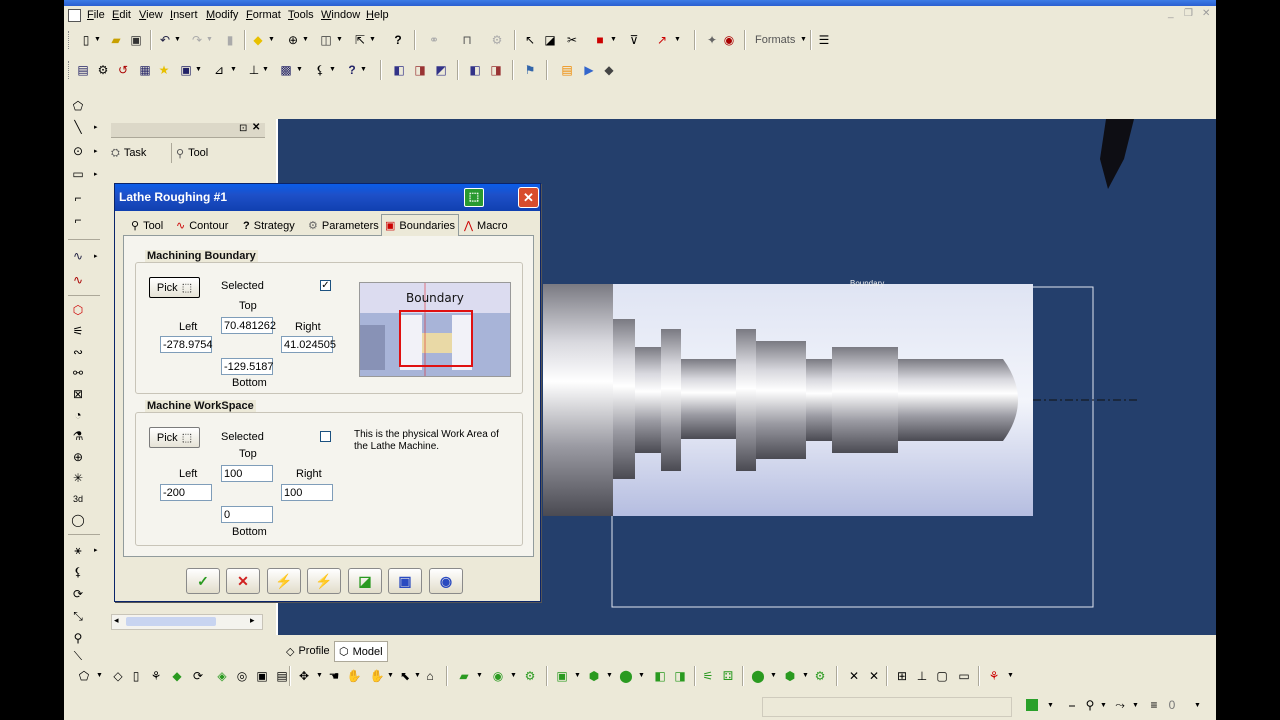  I want to click on rectangle-icon: ▭, so click(78, 174).